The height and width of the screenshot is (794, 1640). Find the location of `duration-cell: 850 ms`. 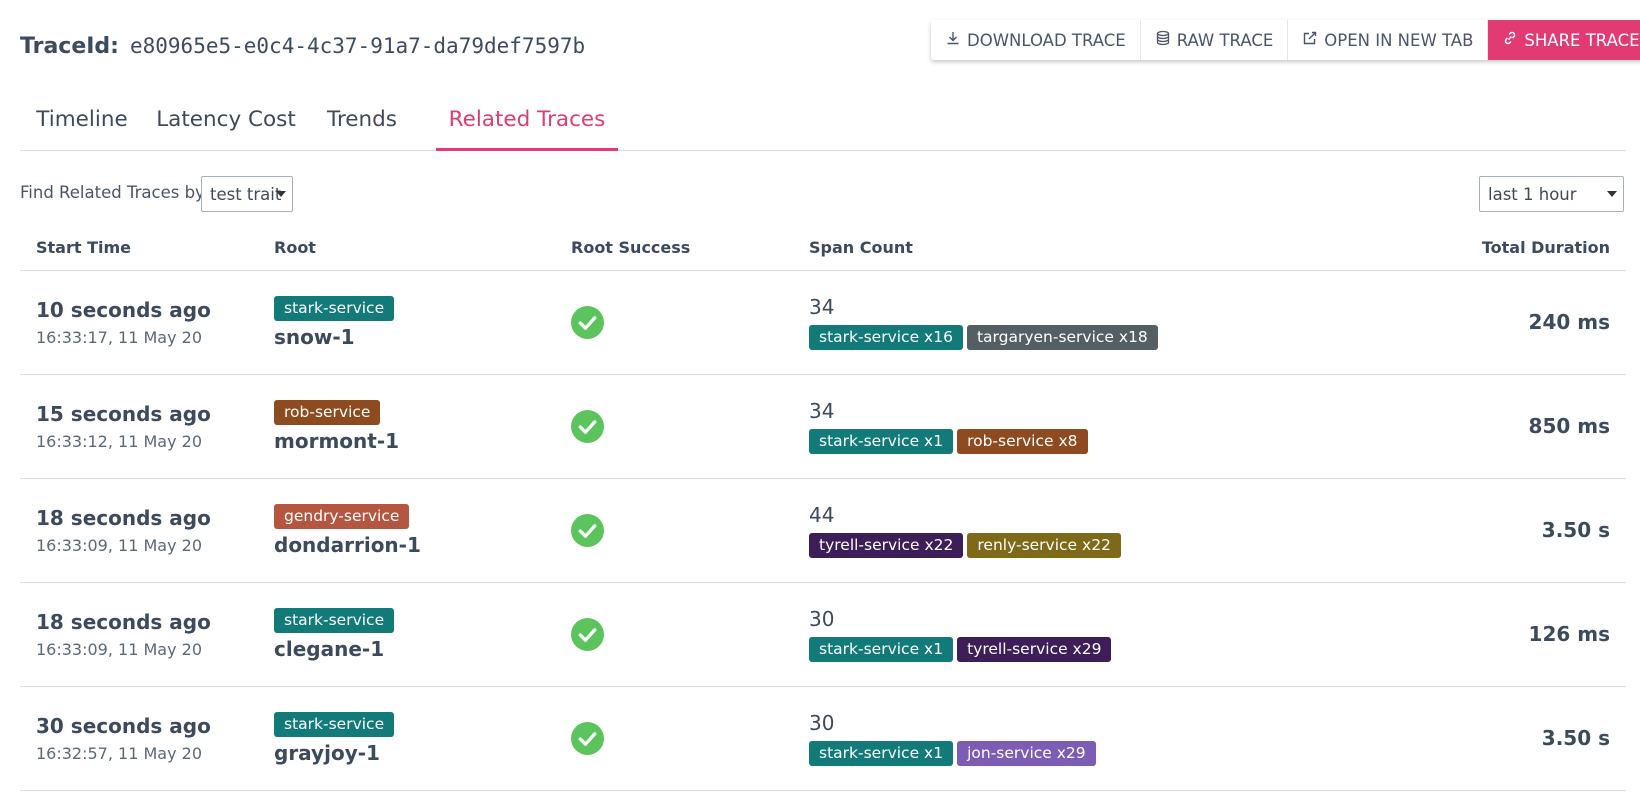

duration-cell: 850 ms is located at coordinates (1469, 426).